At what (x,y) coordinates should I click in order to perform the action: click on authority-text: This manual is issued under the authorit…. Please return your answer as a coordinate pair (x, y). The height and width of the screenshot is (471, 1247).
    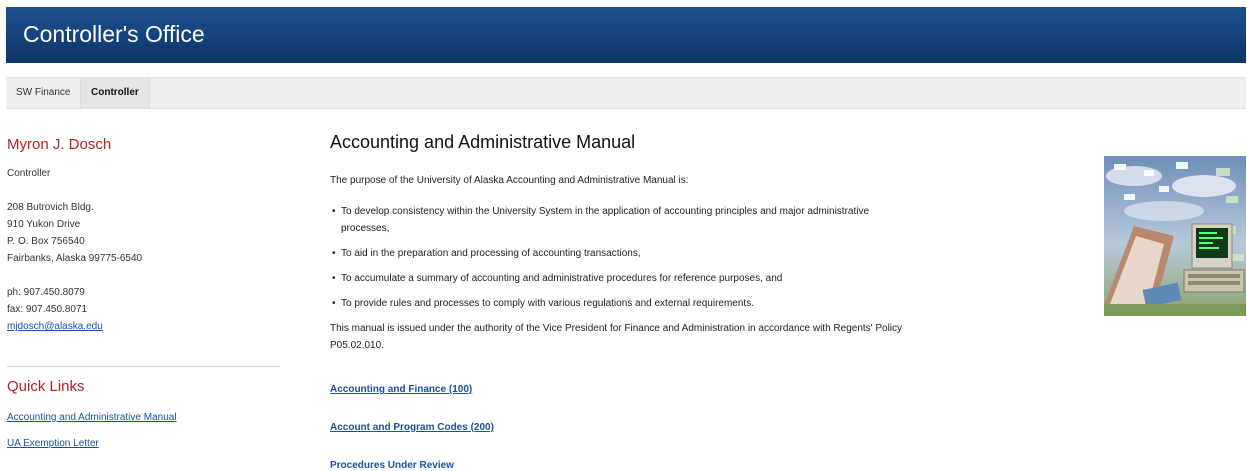
    Looking at the image, I should click on (616, 337).